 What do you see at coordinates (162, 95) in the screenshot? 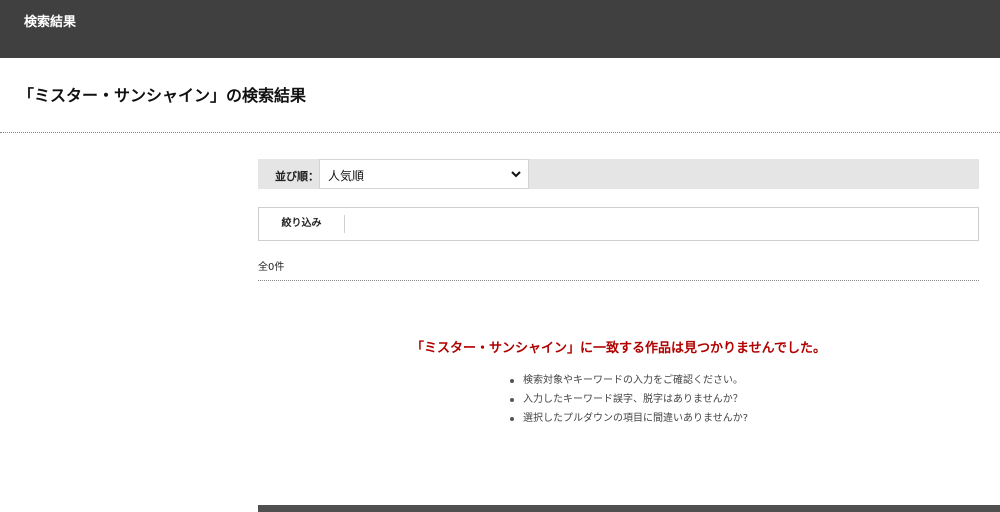
I see `page-title: 「ミスター・サンシャイン」の検索結果` at bounding box center [162, 95].